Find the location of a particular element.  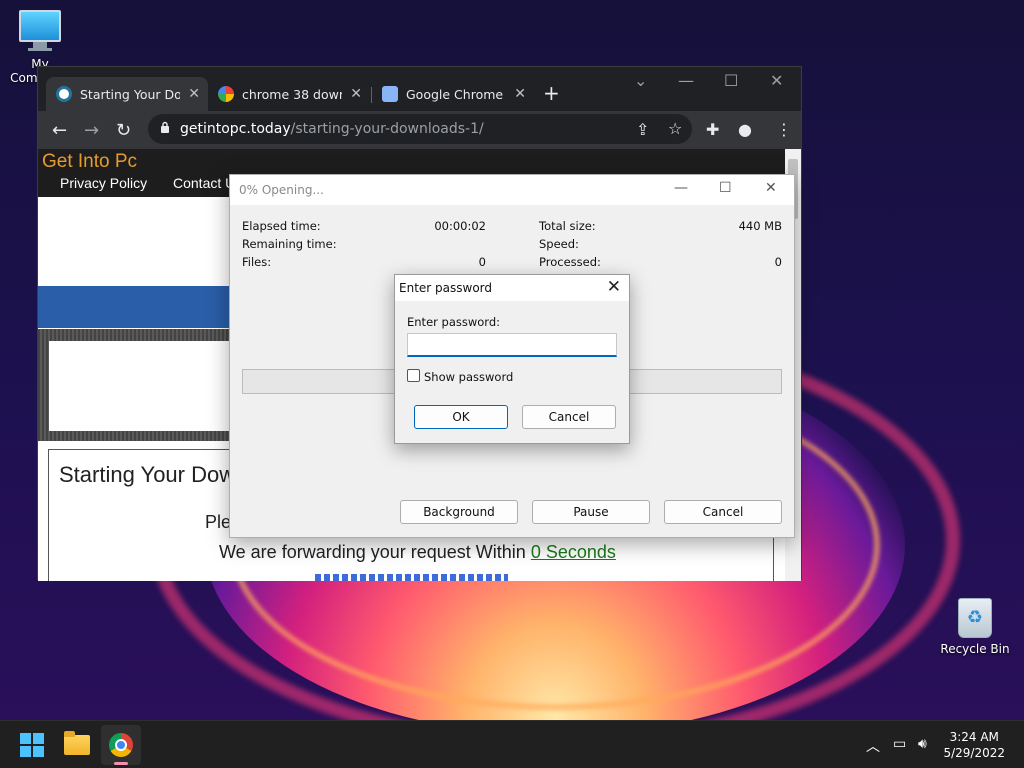

clock-time: 3:24 AM is located at coordinates (974, 737).